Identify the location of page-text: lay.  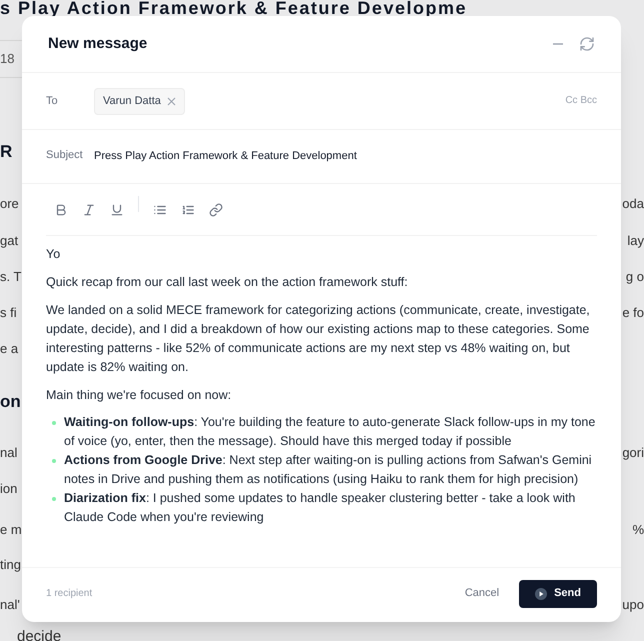
(635, 240).